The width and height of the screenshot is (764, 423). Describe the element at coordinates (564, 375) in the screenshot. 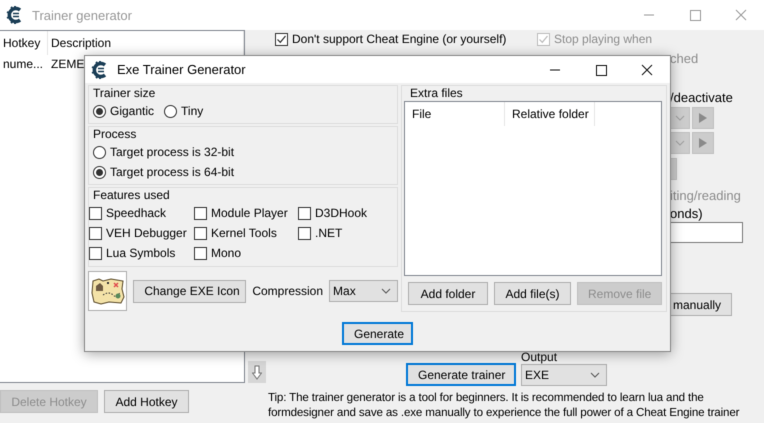

I see `output-dropdown: EXE` at that location.